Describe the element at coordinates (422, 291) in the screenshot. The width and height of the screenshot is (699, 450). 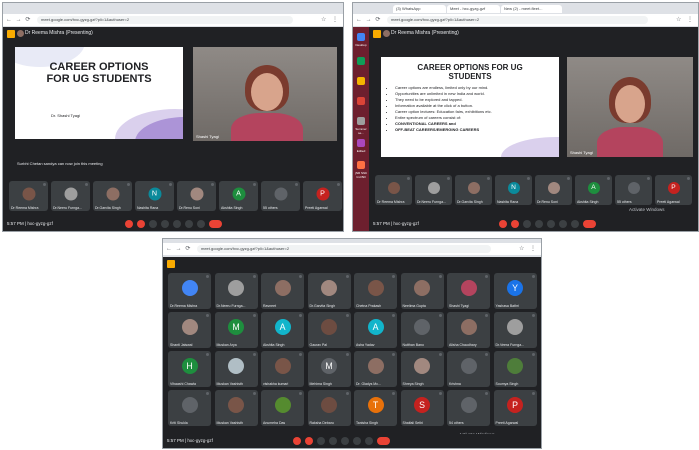
I see `participant-tile: Neelima Gupta` at that location.